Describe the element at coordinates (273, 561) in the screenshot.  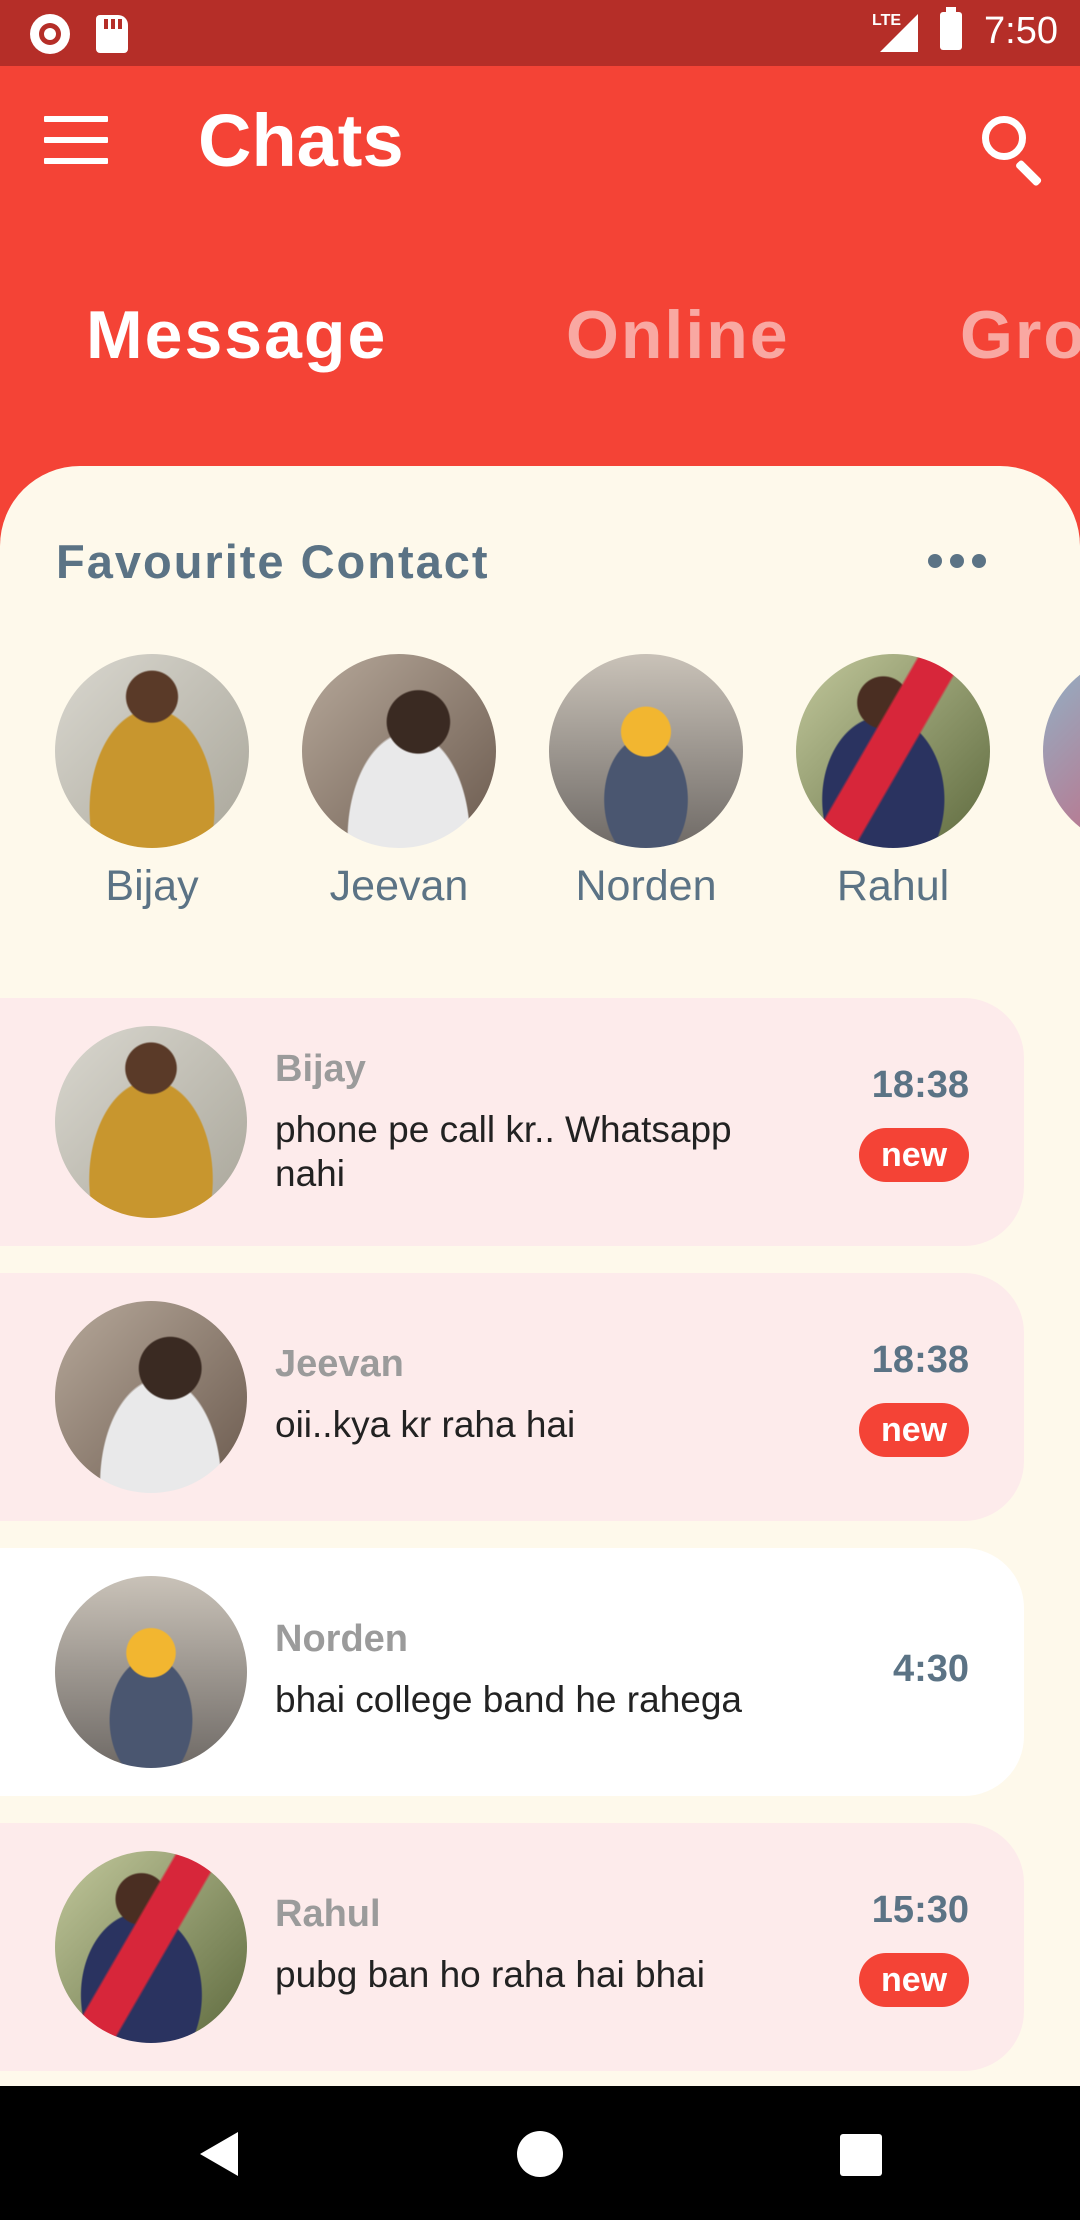
I see `favourite-contact-heading: Favourite Contact` at that location.